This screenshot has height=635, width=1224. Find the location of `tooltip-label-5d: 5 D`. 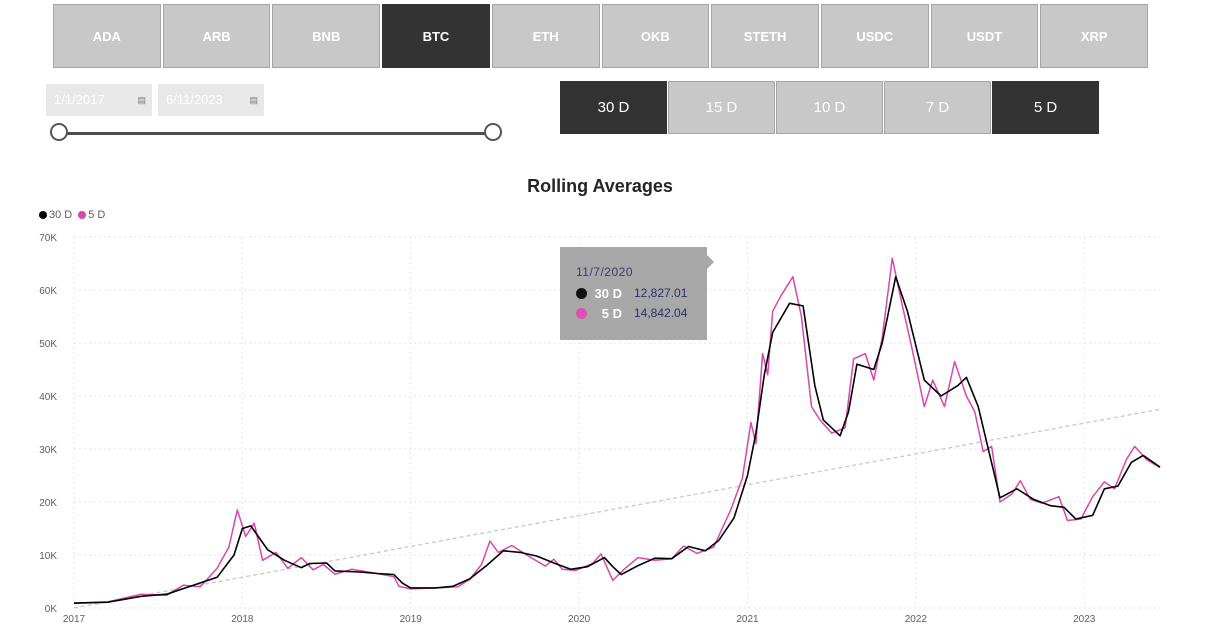

tooltip-label-5d: 5 D is located at coordinates (611, 313).